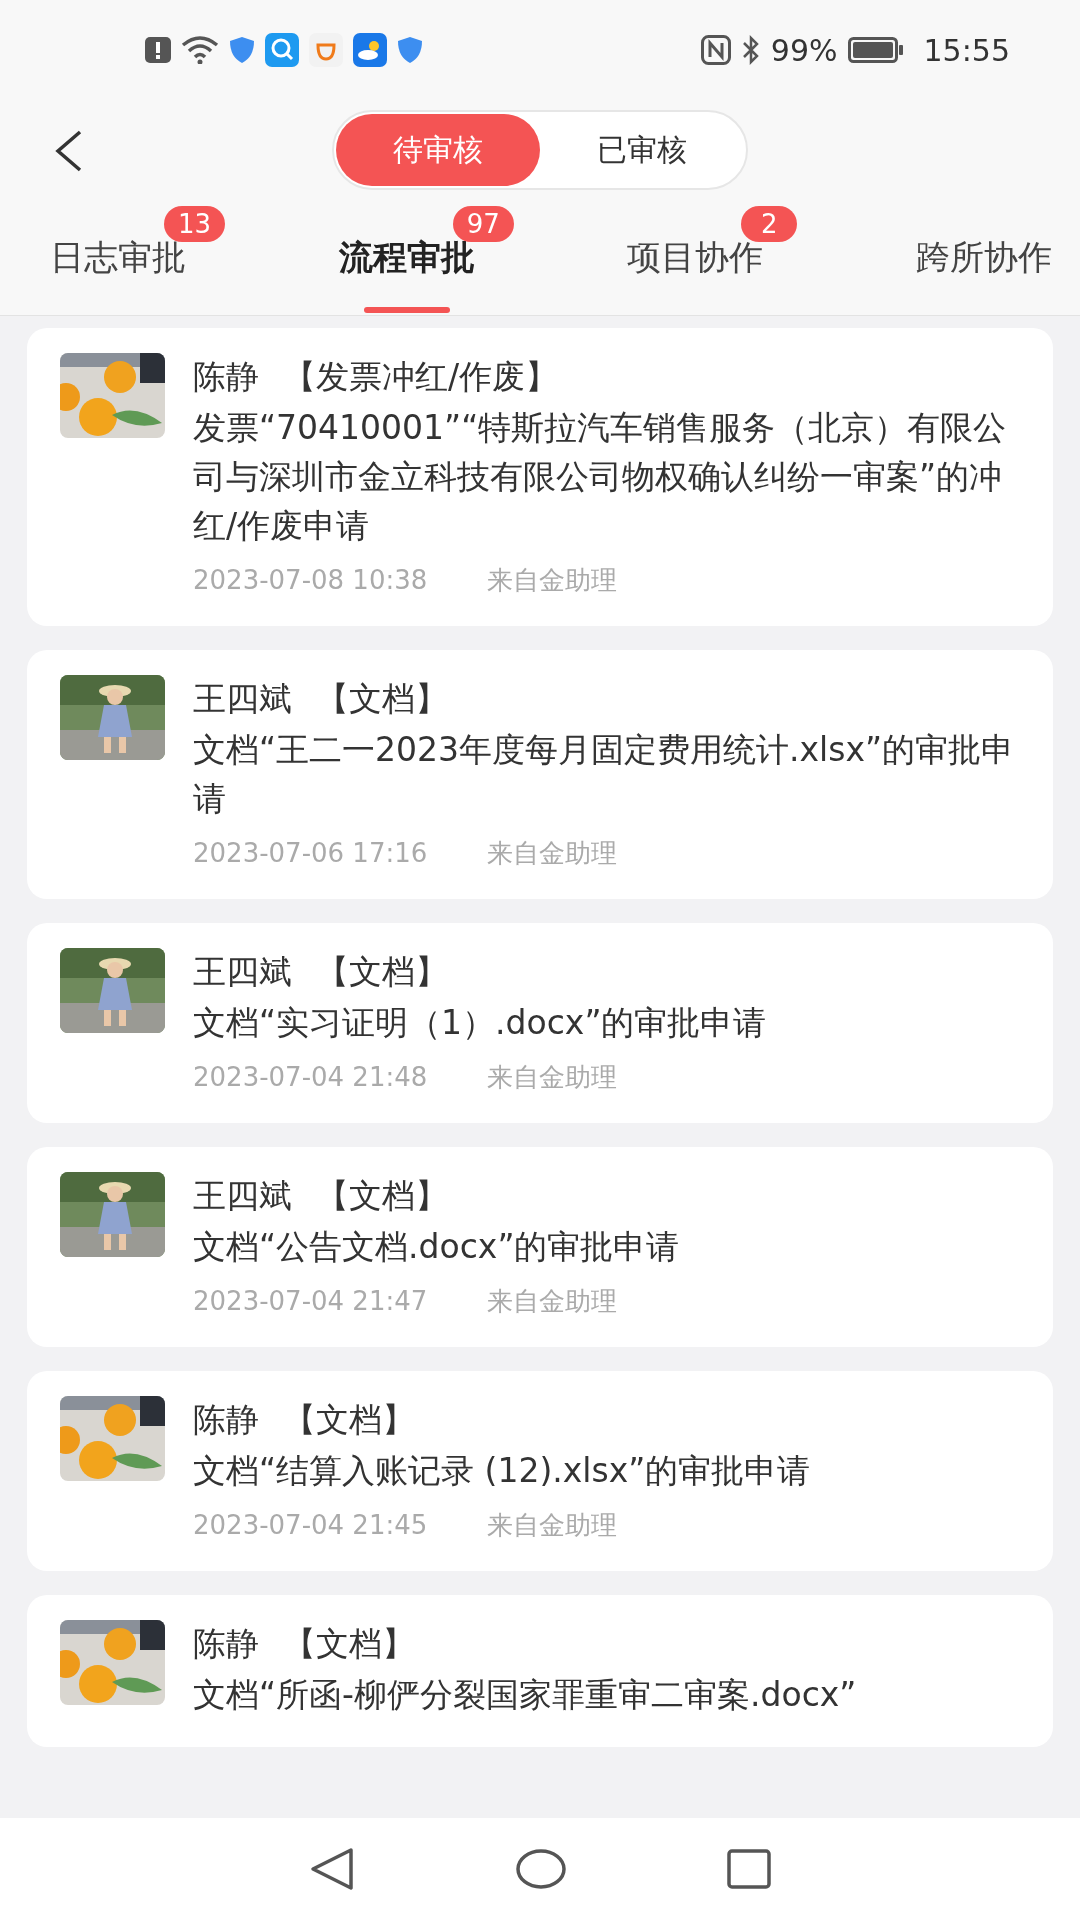 This screenshot has height=1920, width=1080. What do you see at coordinates (310, 1077) in the screenshot?
I see `request-time: 2023-07-04 21:48` at bounding box center [310, 1077].